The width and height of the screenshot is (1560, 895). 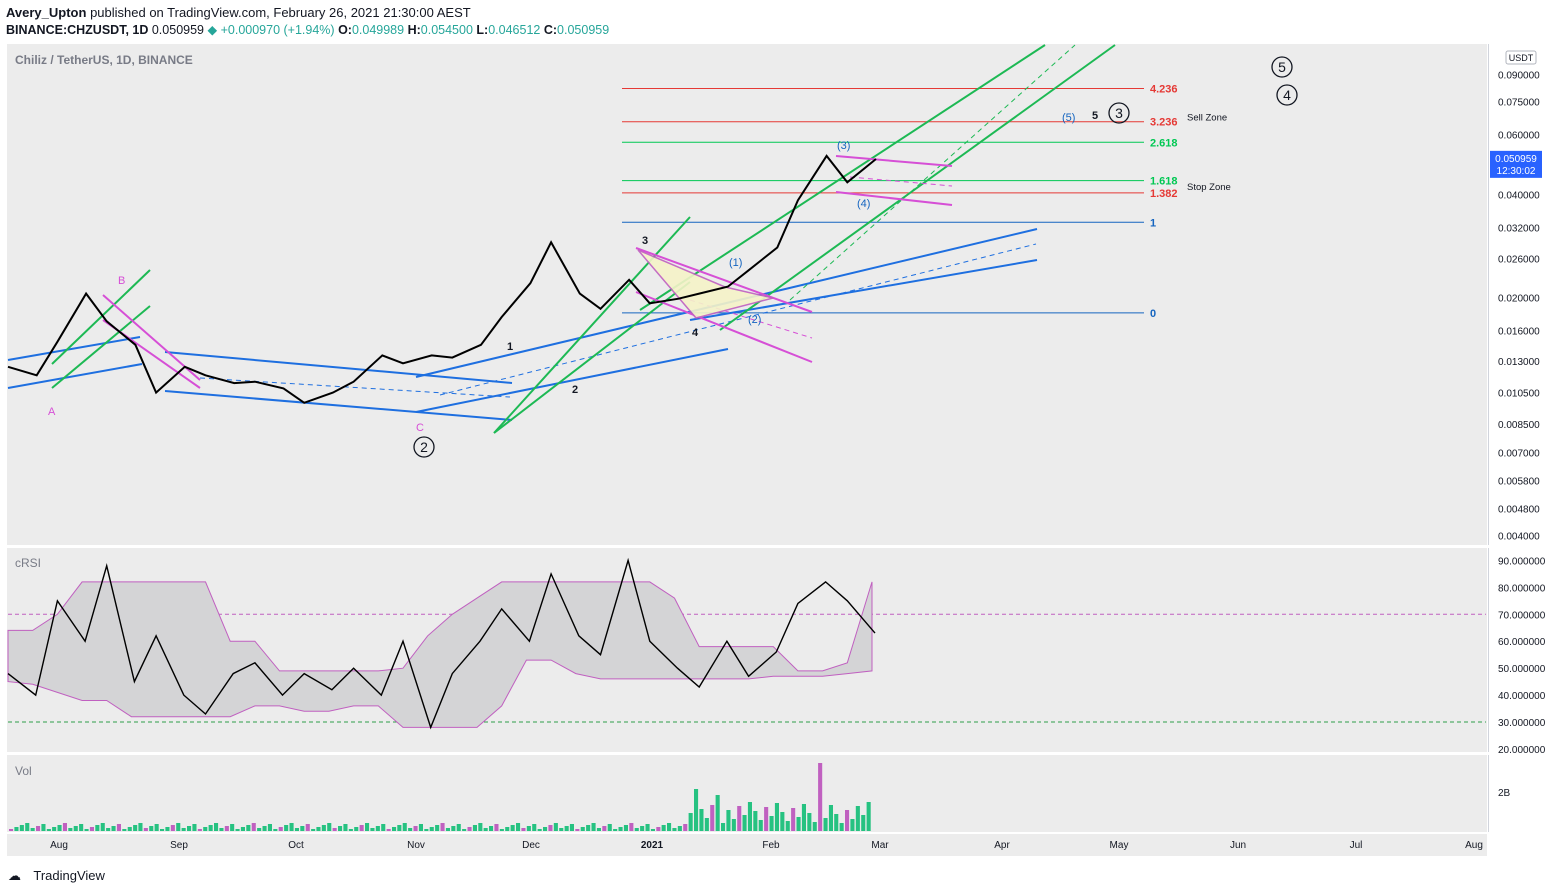 What do you see at coordinates (416, 845) in the screenshot?
I see `time-axis-label: Nov` at bounding box center [416, 845].